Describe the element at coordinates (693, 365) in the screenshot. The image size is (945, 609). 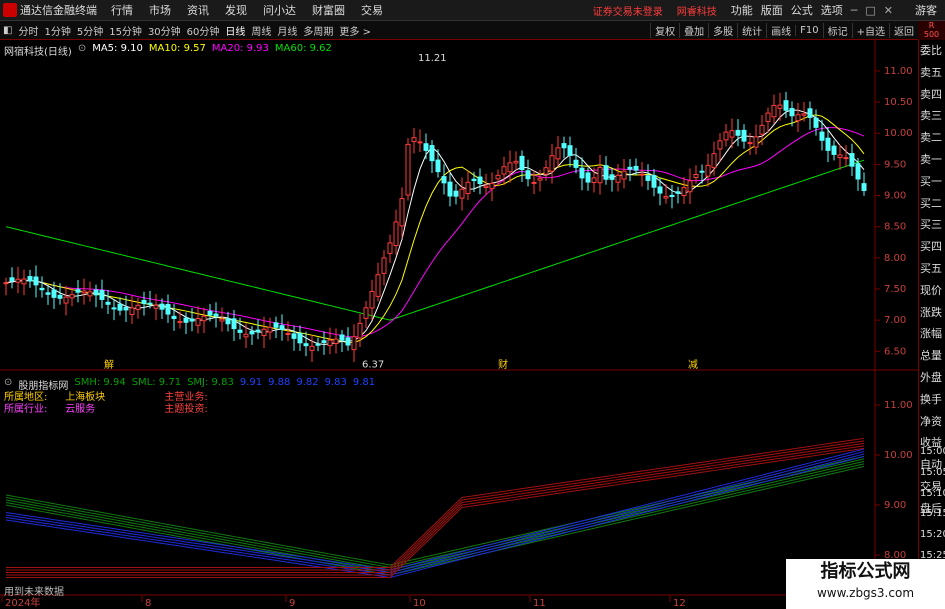
I see `event-marker: 减` at that location.